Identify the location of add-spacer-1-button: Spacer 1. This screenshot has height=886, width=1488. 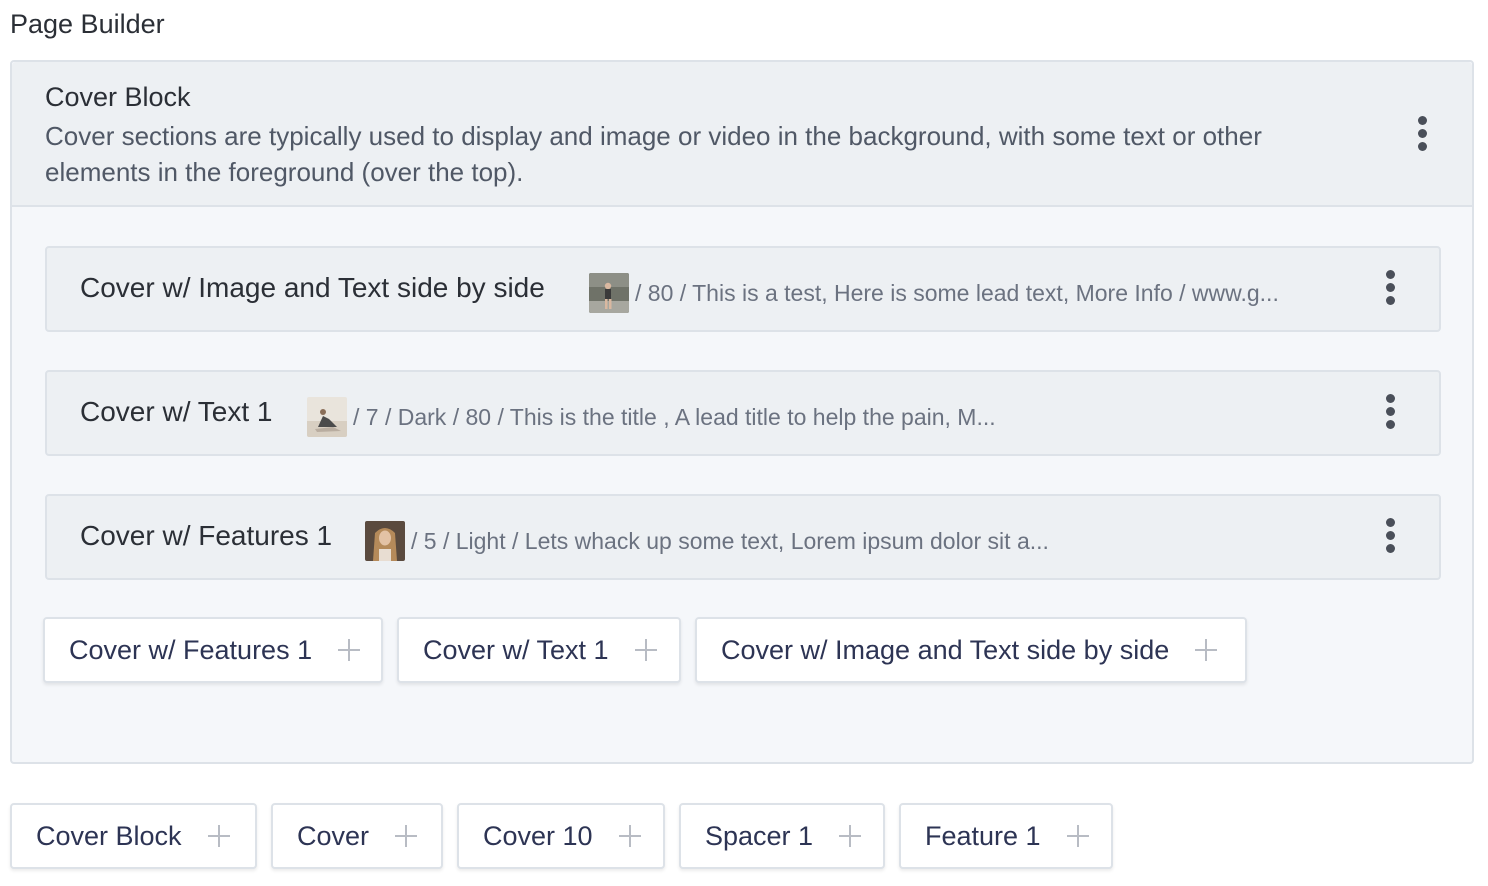
(782, 836).